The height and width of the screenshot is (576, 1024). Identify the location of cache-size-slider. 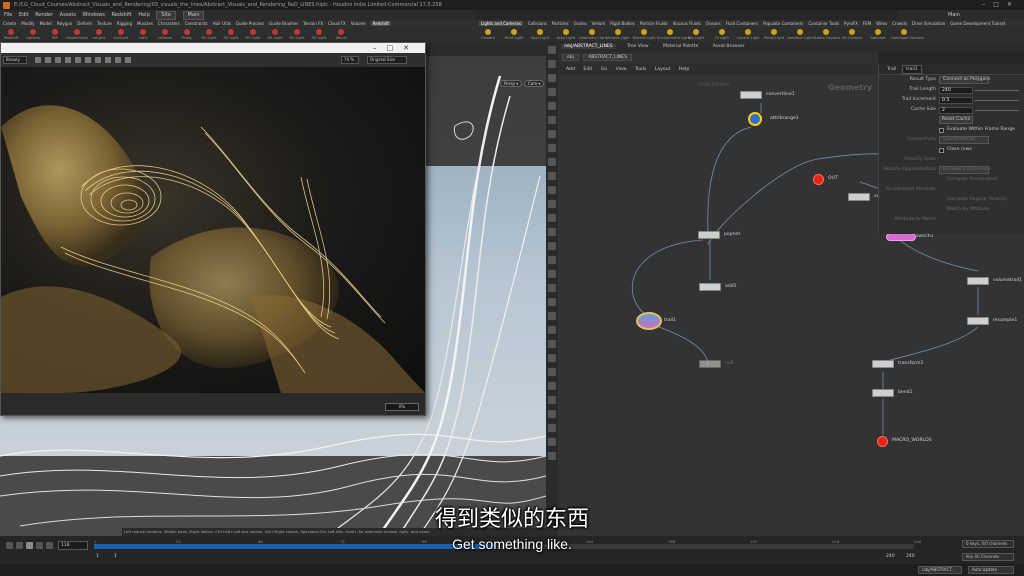
(997, 110).